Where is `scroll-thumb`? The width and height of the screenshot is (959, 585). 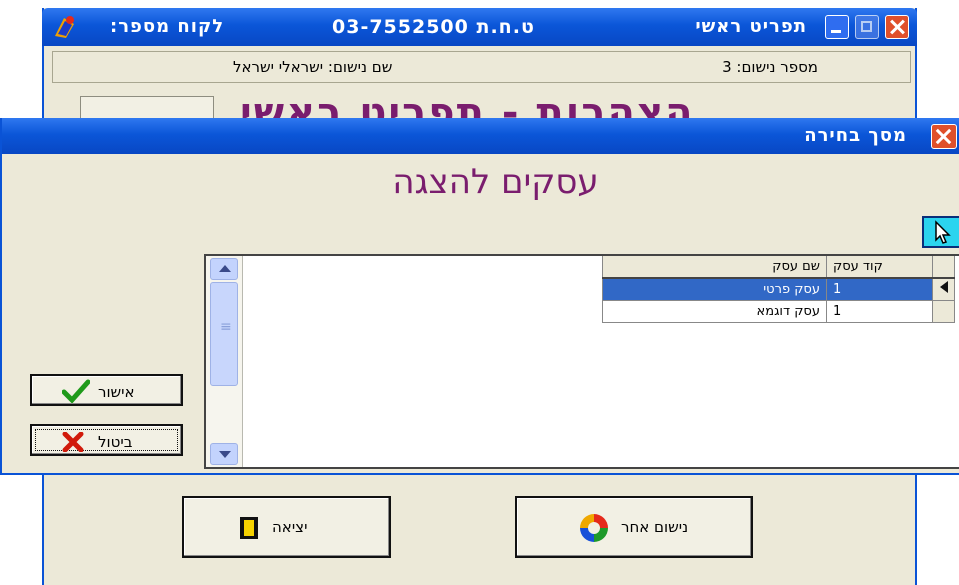
scroll-thumb is located at coordinates (224, 334).